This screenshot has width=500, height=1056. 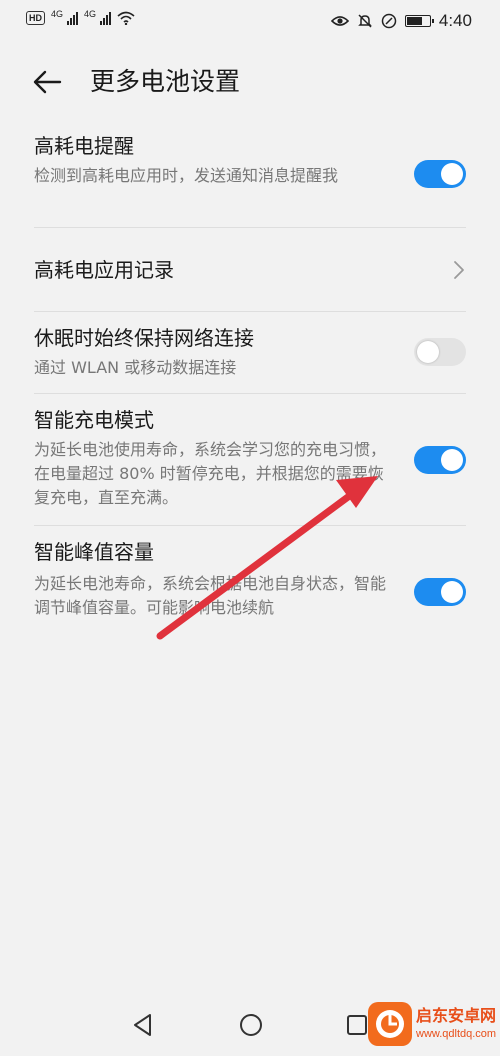 I want to click on watermark: 启东安卓网 www.qdltdq.com, so click(x=434, y=1026).